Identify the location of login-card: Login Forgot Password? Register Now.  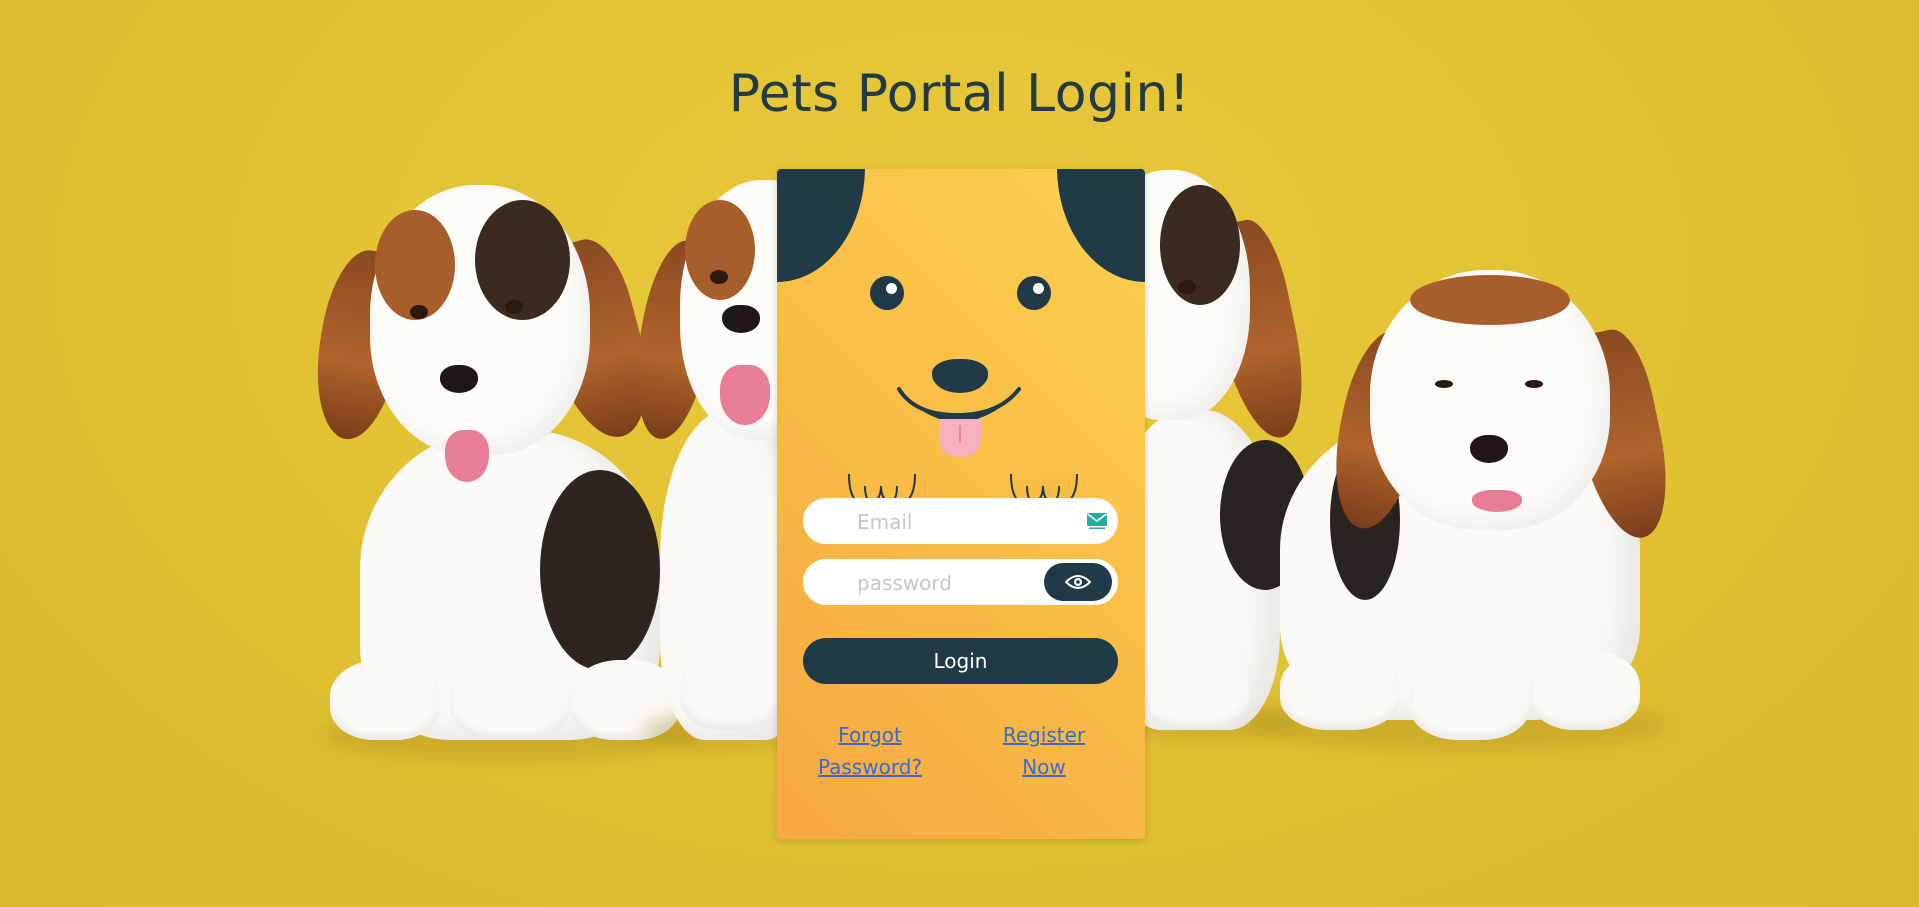
(961, 504).